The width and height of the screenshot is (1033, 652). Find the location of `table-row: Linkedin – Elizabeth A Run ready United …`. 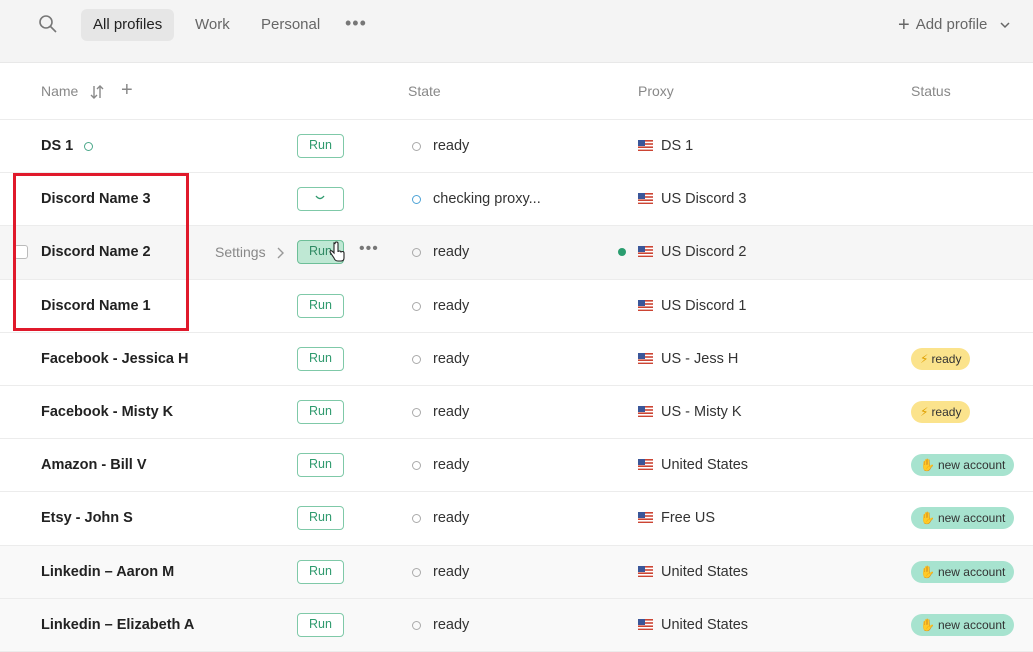

table-row: Linkedin – Elizabeth A Run ready United … is located at coordinates (516, 625).